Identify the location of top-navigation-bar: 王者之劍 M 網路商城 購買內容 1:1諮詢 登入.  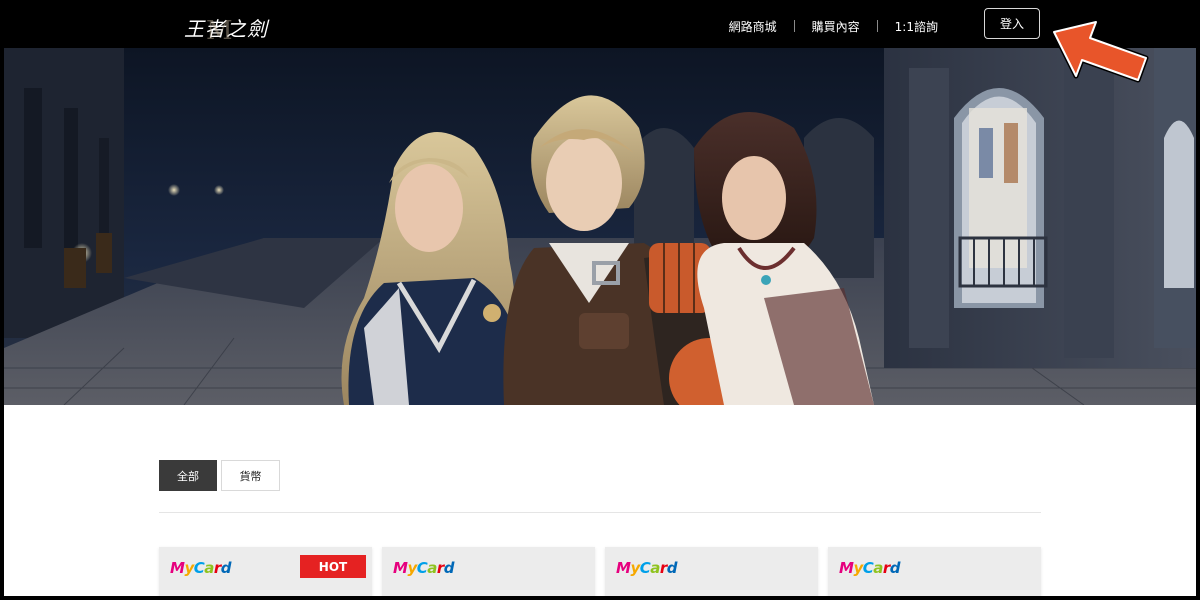
(600, 26).